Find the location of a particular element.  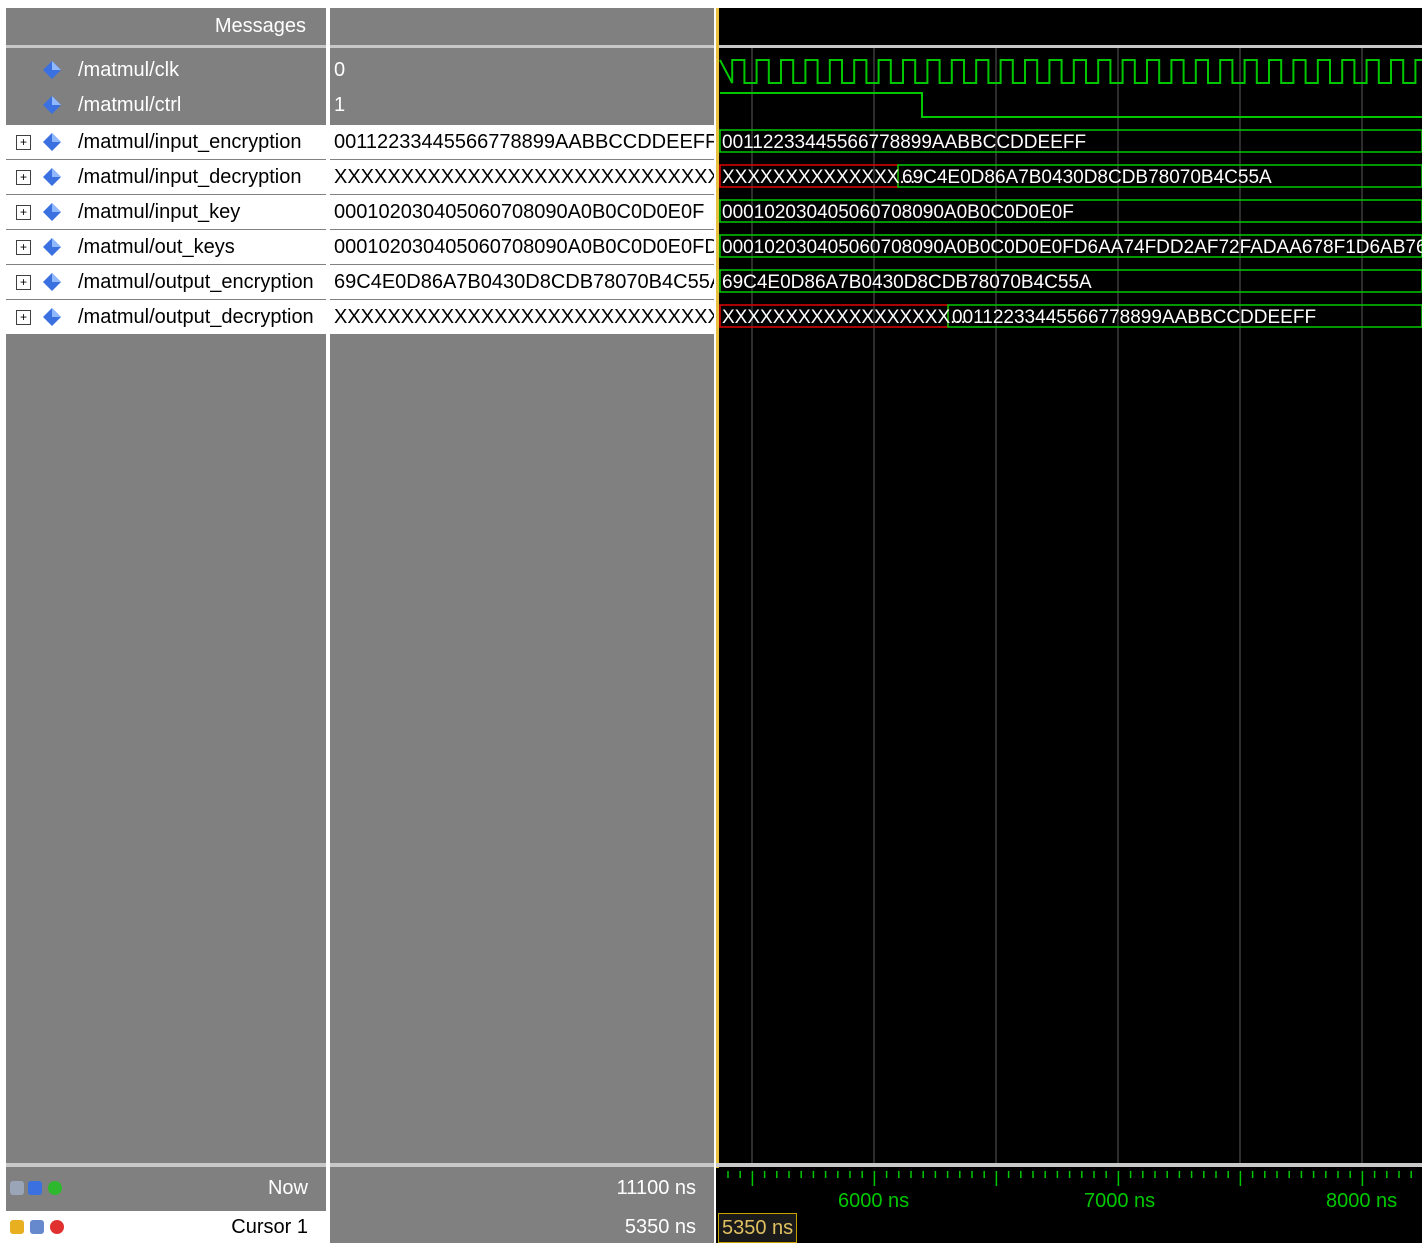

now-value-row: 11100 ns is located at coordinates (522, 1188).